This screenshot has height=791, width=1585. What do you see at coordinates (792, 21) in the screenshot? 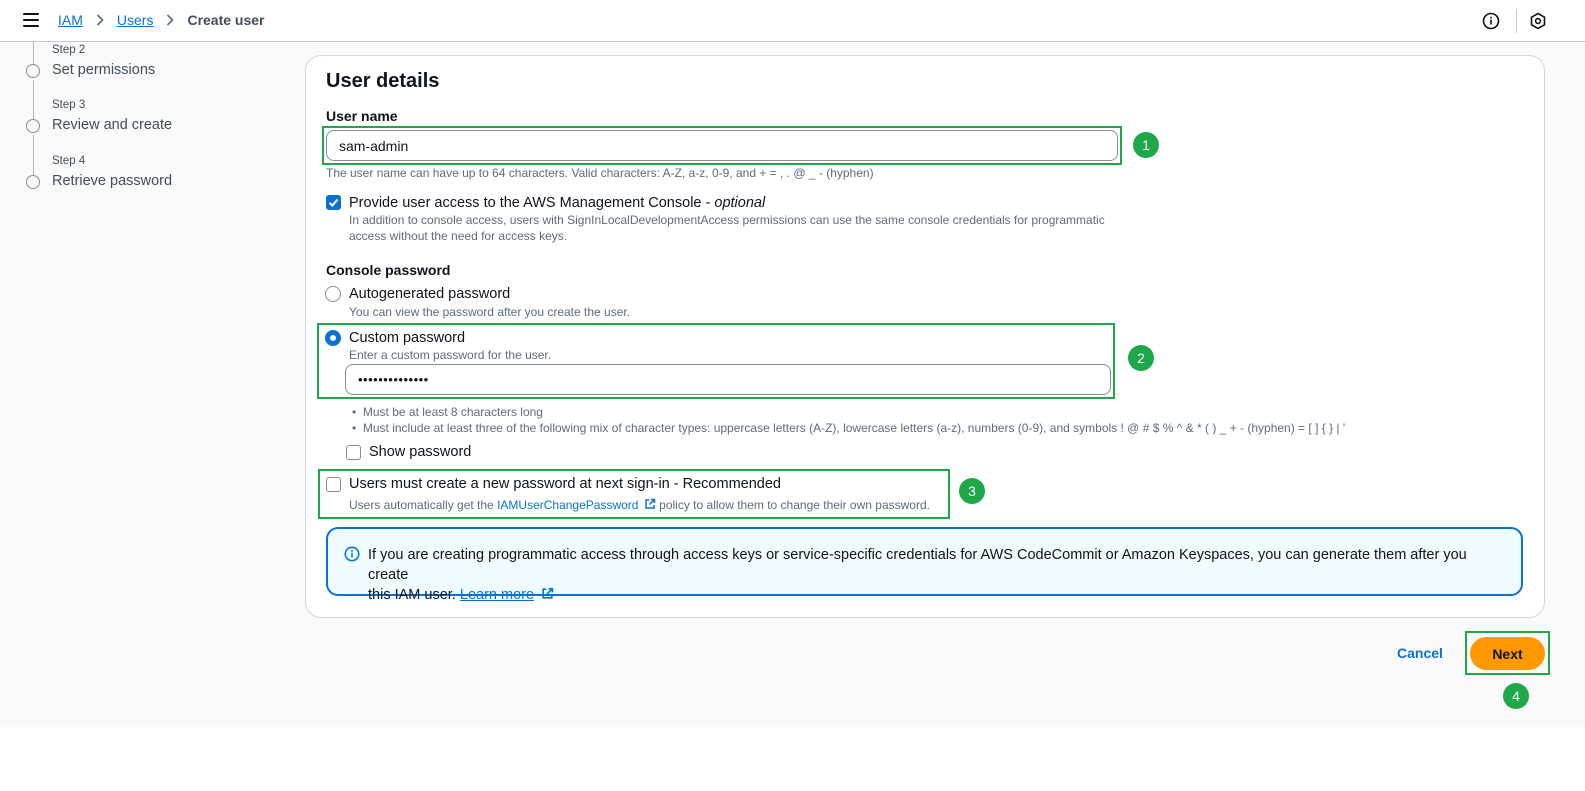
I see `top-navigation-bar: IAM Users Create user` at bounding box center [792, 21].